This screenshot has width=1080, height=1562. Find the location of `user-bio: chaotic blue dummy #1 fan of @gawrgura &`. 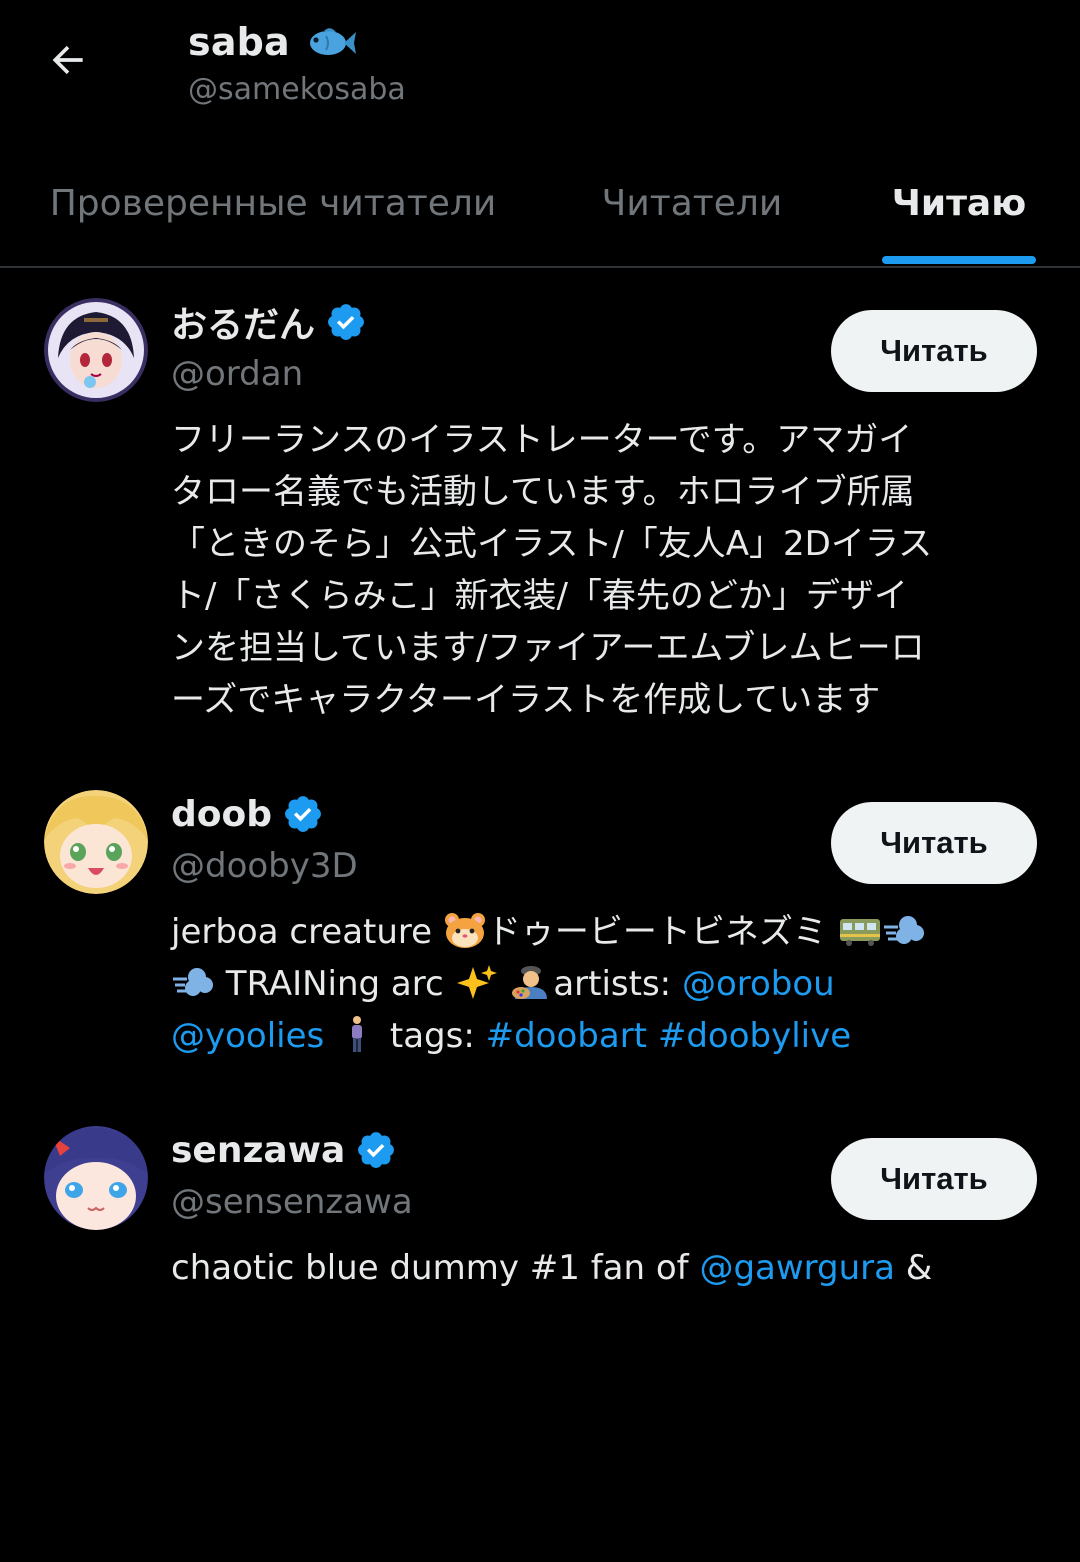

user-bio: chaotic blue dummy #1 fan of @gawrgura & is located at coordinates (606, 1268).